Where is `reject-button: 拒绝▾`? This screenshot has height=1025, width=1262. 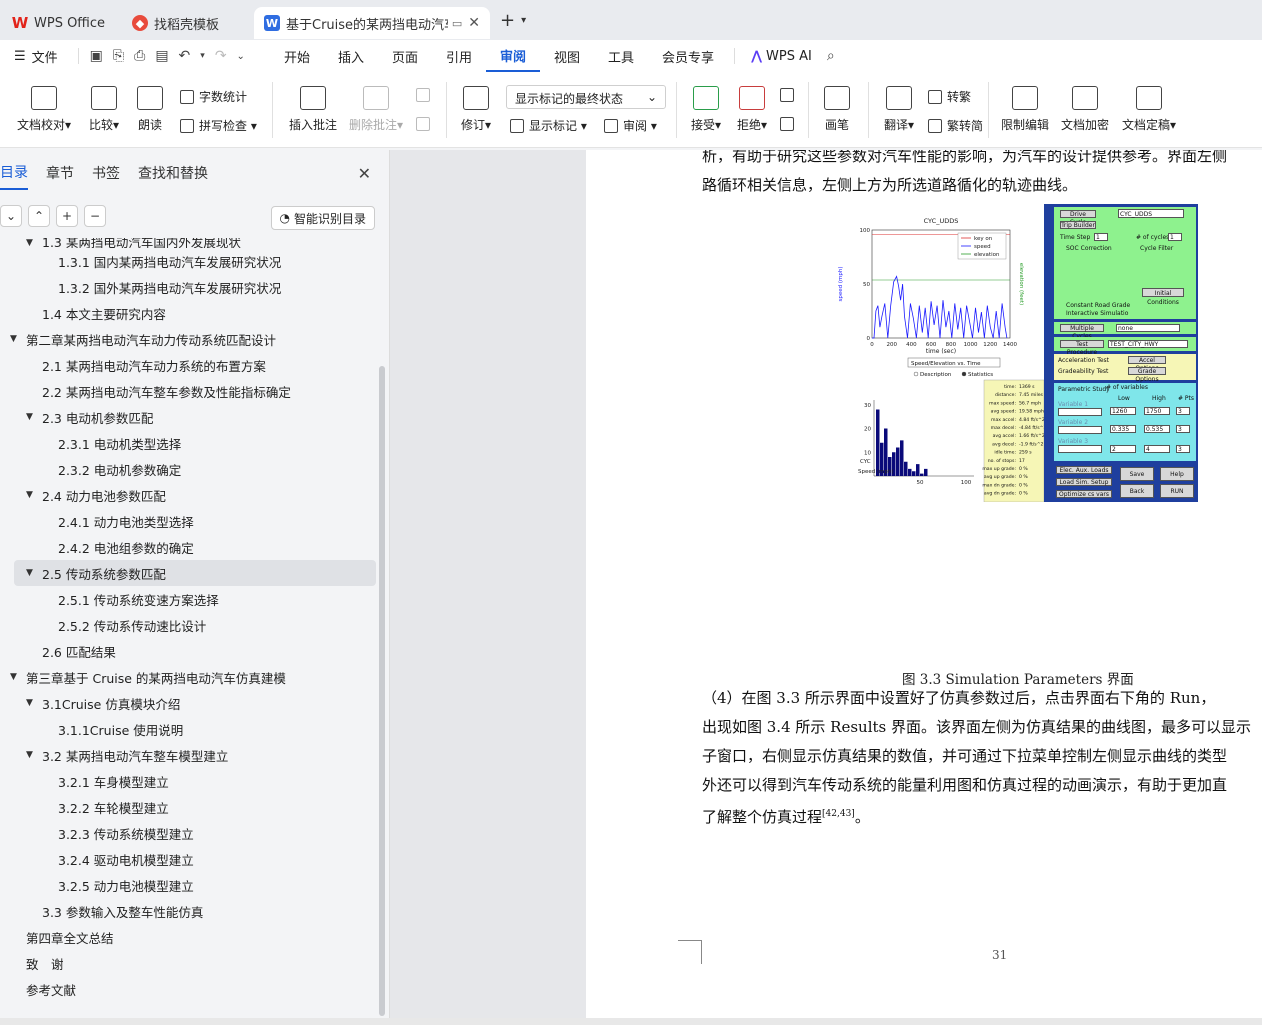
reject-button: 拒绝▾ is located at coordinates (752, 109).